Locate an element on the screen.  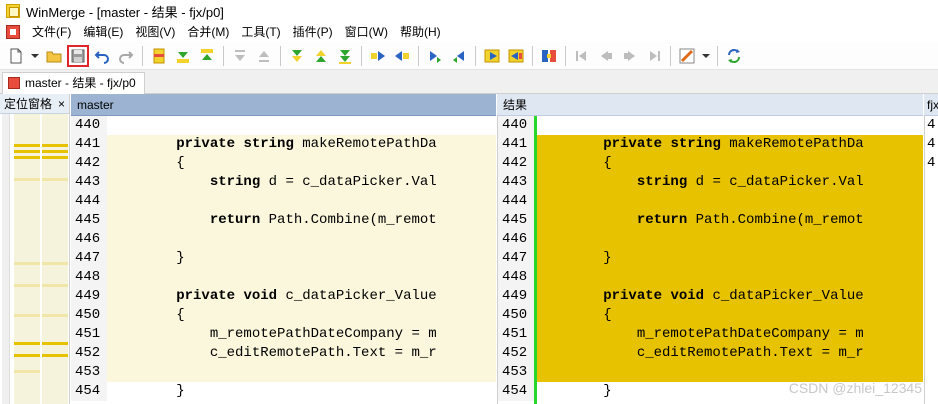
line-number: 453 is located at coordinates (516, 372).